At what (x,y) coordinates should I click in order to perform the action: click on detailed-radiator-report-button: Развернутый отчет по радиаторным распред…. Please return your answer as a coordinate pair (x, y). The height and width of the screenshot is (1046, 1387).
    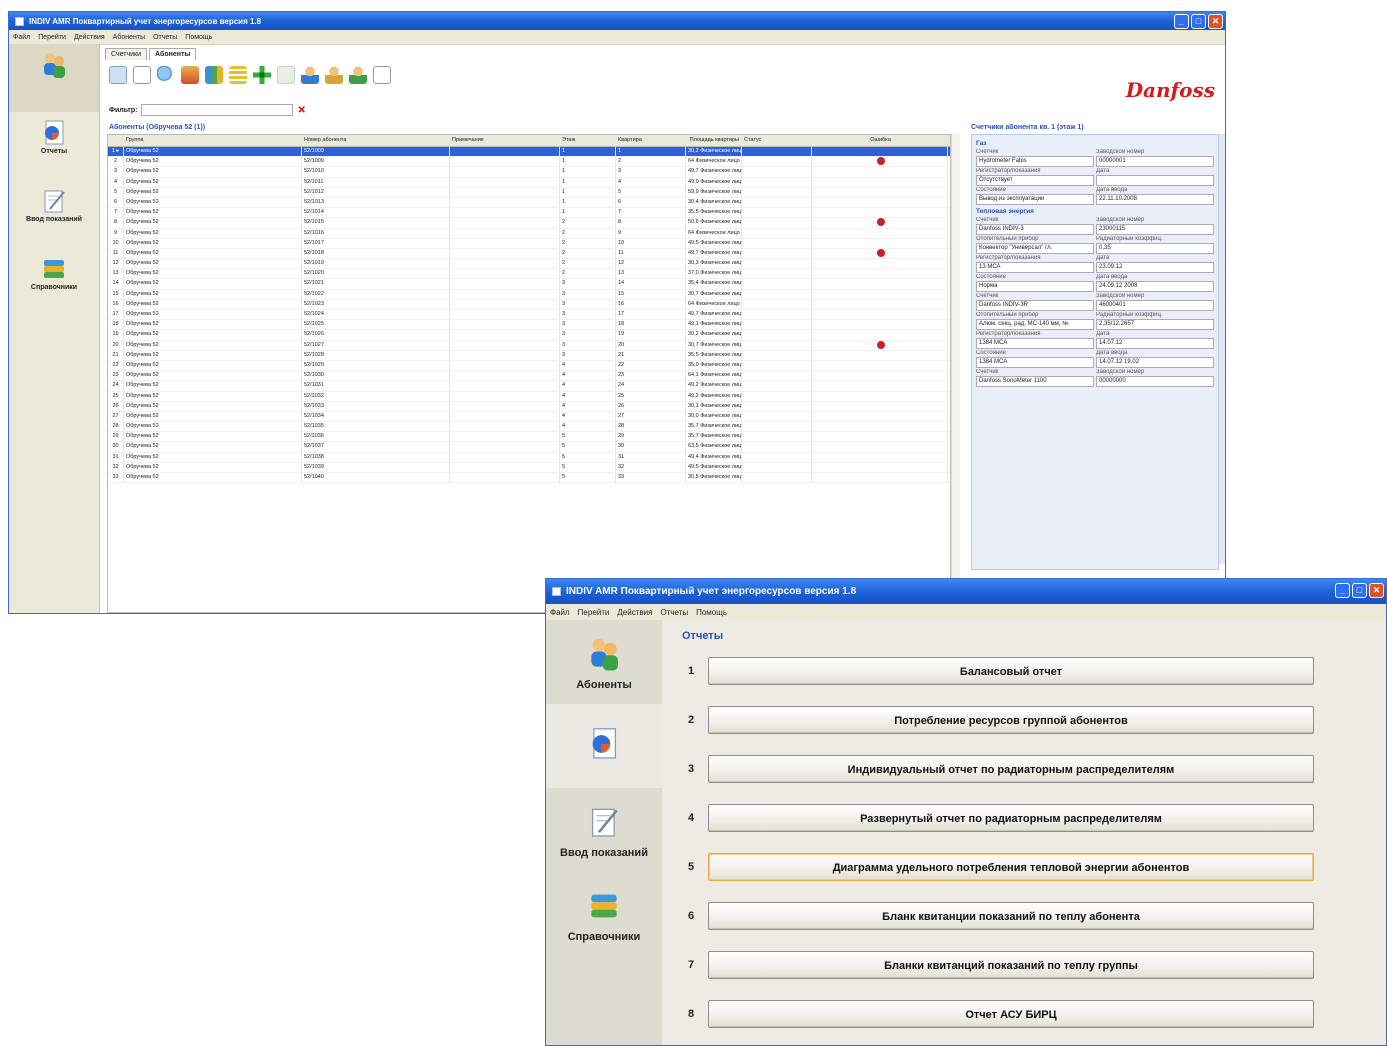
    Looking at the image, I should click on (1011, 818).